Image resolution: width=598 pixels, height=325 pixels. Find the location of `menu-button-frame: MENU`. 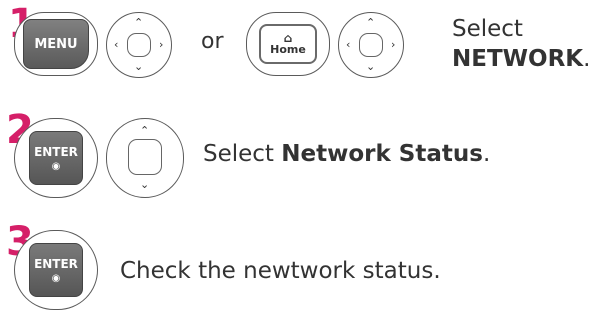

menu-button-frame: MENU is located at coordinates (56, 44).